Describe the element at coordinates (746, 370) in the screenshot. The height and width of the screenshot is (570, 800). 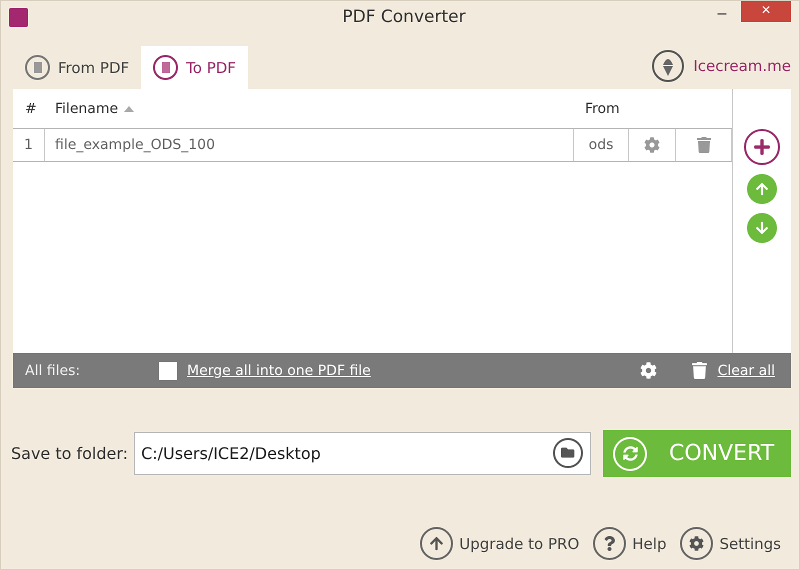
I see `clear-all-link: Clear all` at that location.